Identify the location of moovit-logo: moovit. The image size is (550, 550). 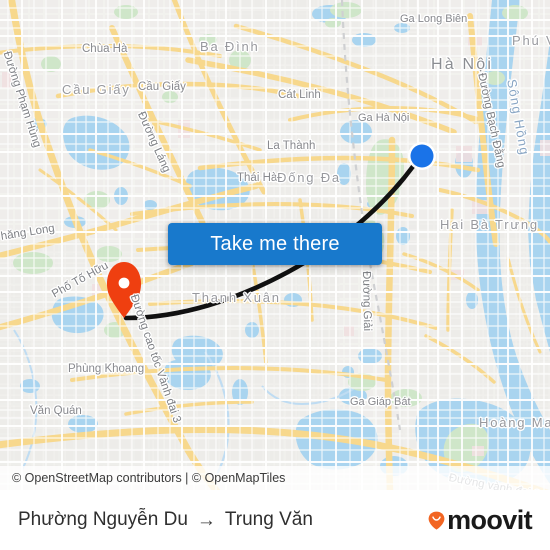
(480, 519).